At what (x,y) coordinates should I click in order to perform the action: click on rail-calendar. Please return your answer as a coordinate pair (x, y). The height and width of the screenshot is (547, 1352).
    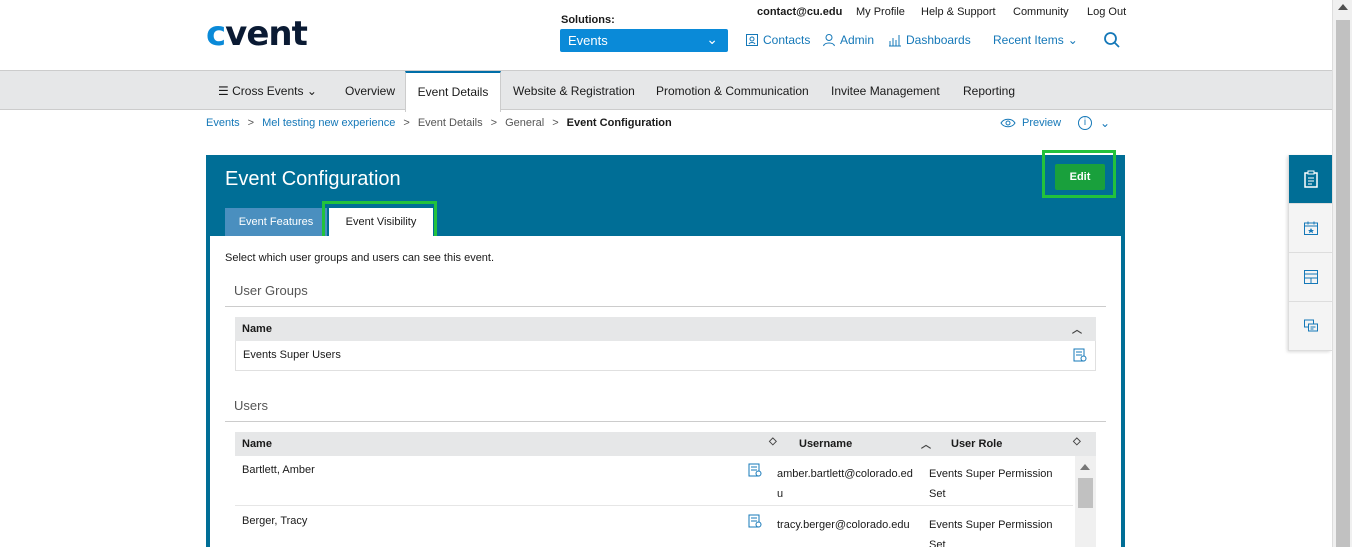
    Looking at the image, I should click on (1310, 228).